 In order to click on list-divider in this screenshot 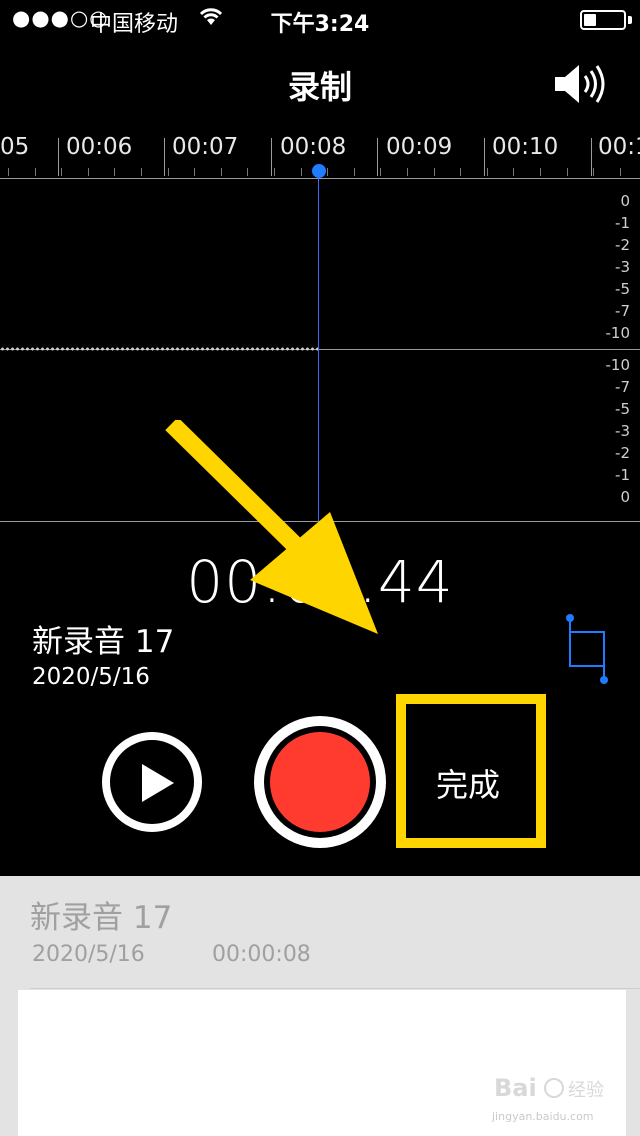, I will do `click(335, 988)`.